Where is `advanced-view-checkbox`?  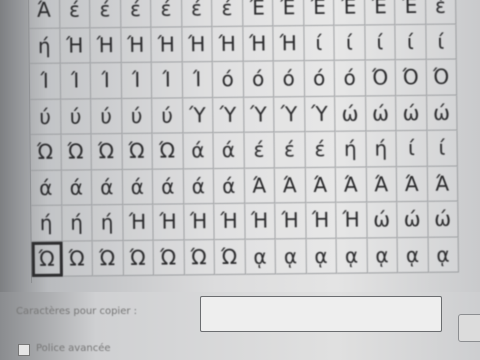
advanced-view-checkbox is located at coordinates (24, 350).